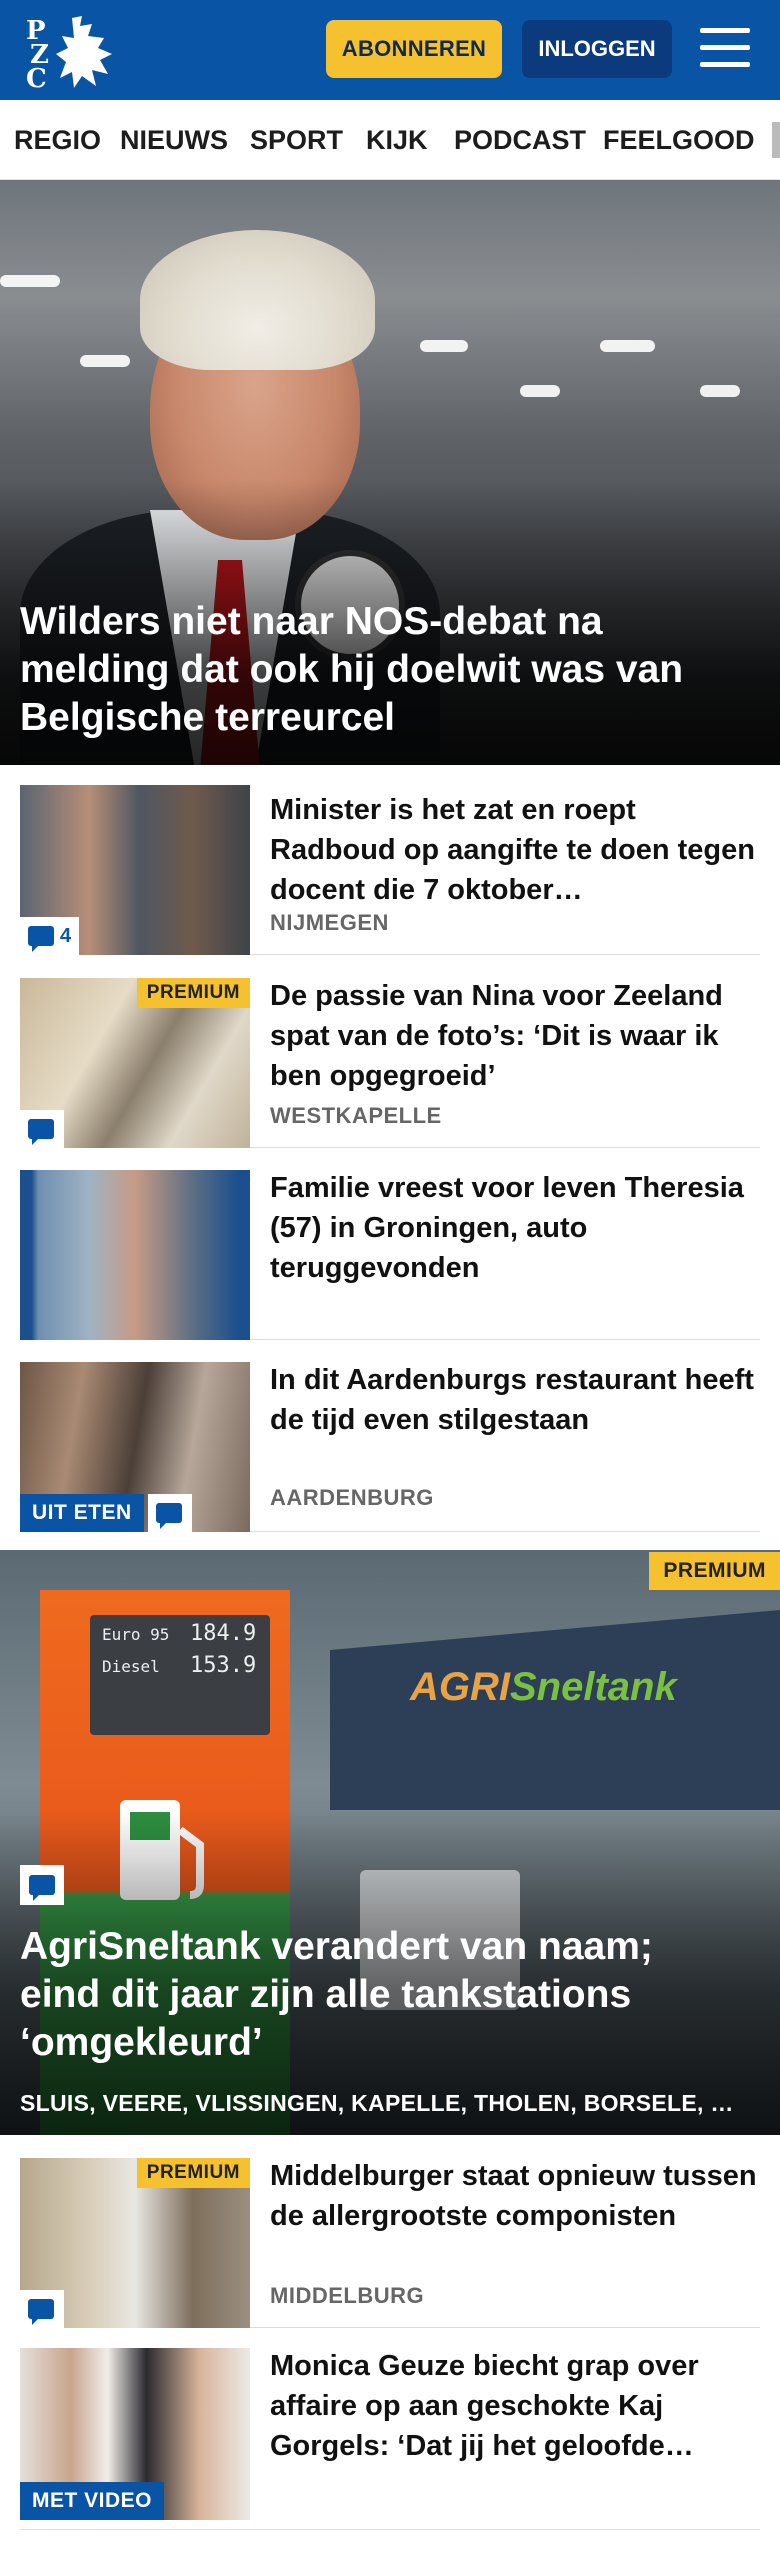 The image size is (780, 2560). What do you see at coordinates (776, 140) in the screenshot?
I see `nav-overflow-indicator` at bounding box center [776, 140].